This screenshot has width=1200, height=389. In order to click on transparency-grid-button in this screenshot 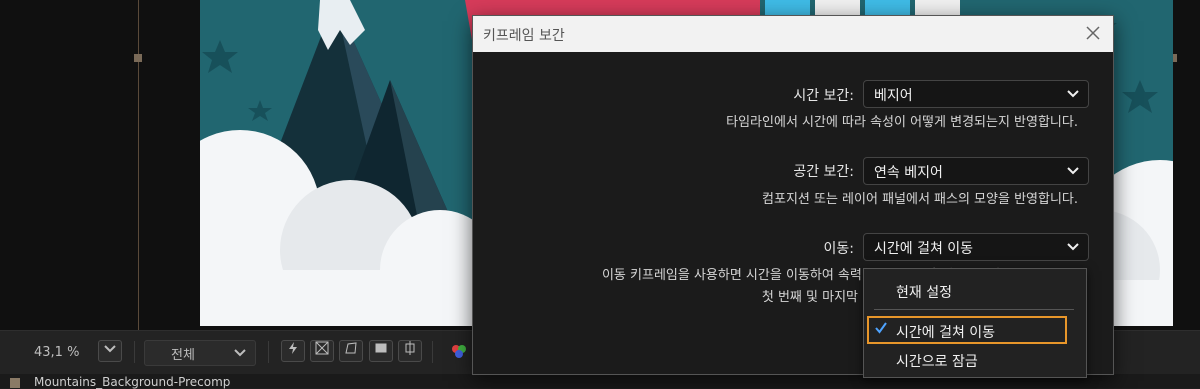, I will do `click(322, 351)`.